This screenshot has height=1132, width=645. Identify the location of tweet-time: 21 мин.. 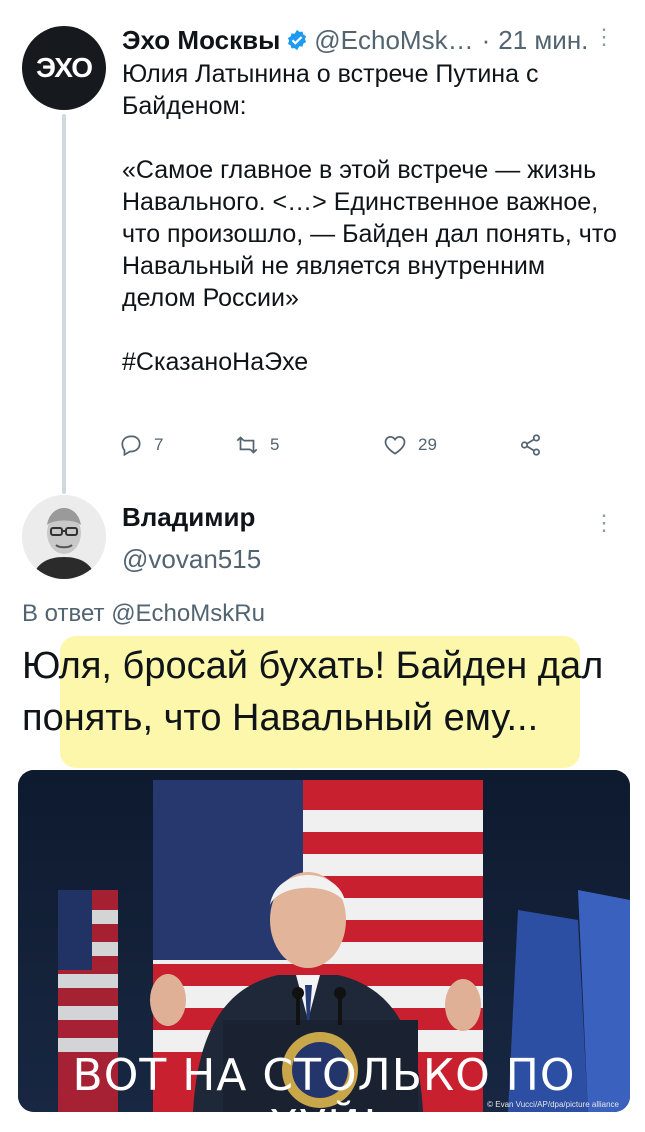
(543, 40).